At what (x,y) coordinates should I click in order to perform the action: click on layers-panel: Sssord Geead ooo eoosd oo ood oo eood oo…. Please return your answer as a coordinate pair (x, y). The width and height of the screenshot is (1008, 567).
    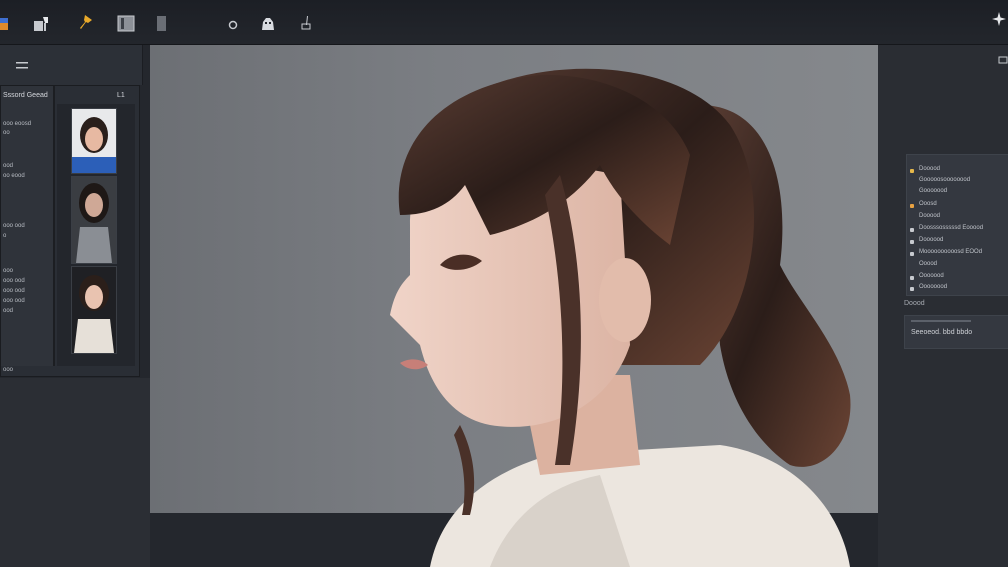
    Looking at the image, I should click on (70, 231).